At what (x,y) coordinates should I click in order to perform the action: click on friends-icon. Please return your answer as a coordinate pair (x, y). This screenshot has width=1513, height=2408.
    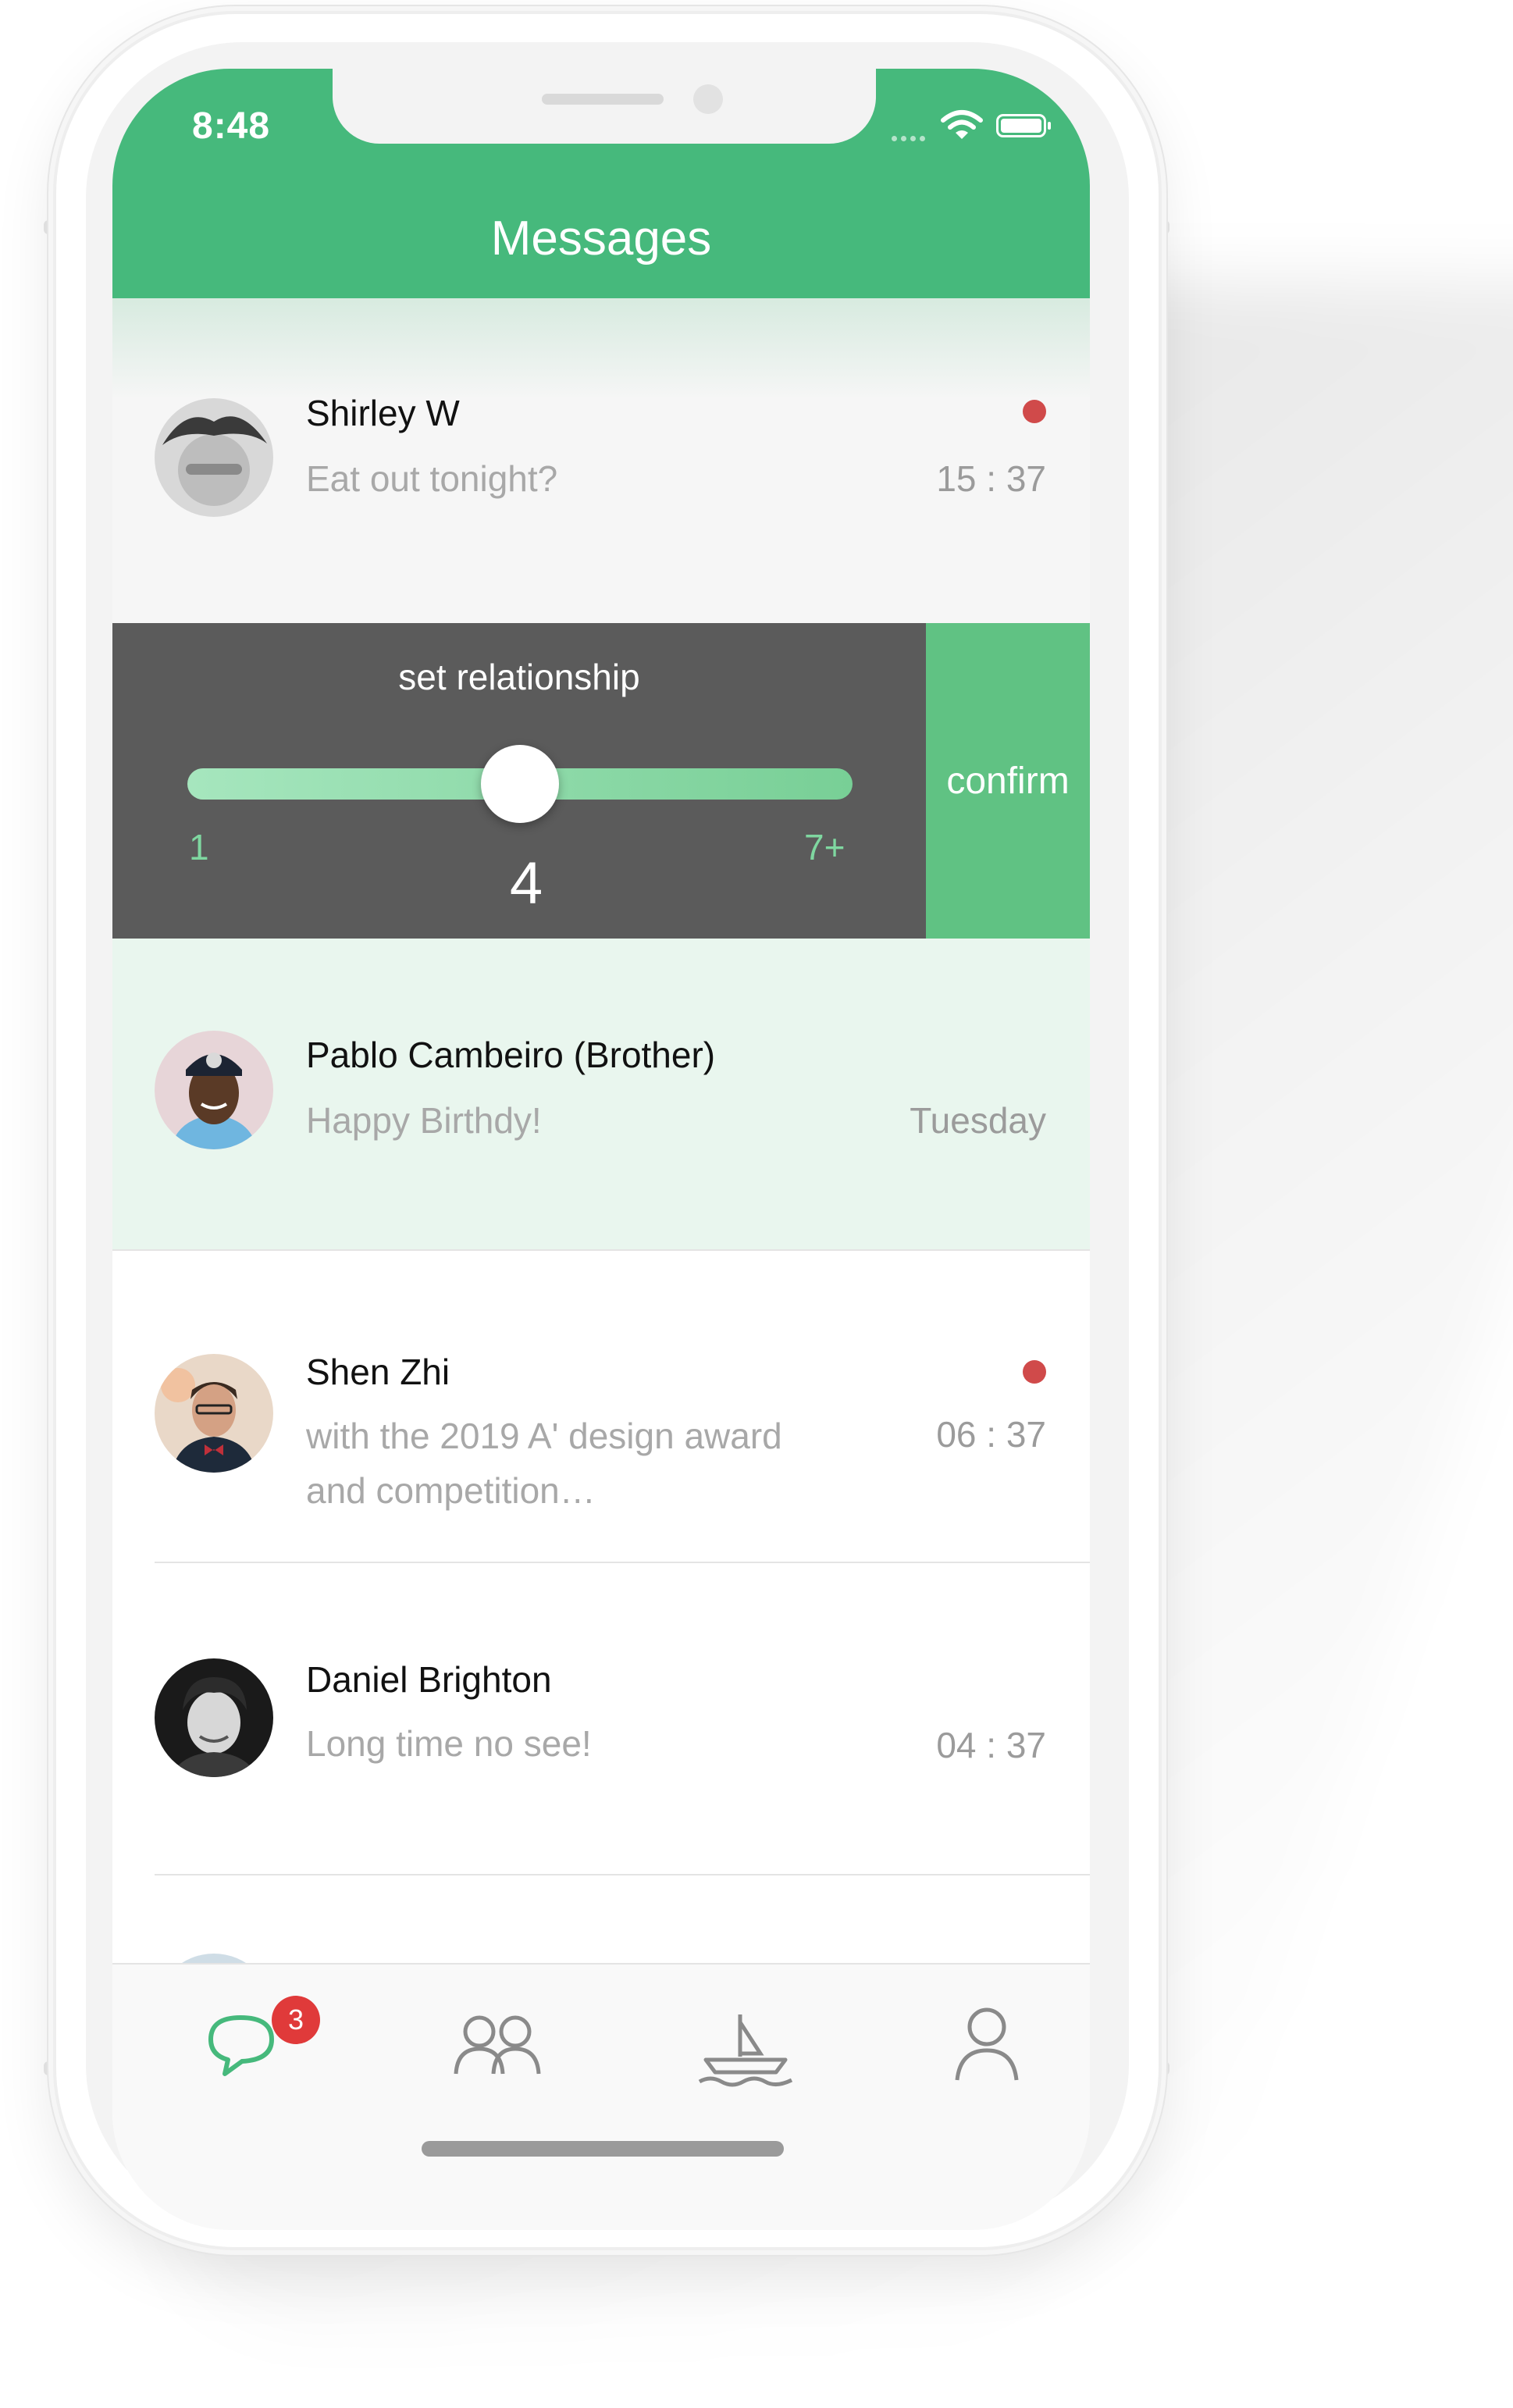
    Looking at the image, I should click on (497, 2045).